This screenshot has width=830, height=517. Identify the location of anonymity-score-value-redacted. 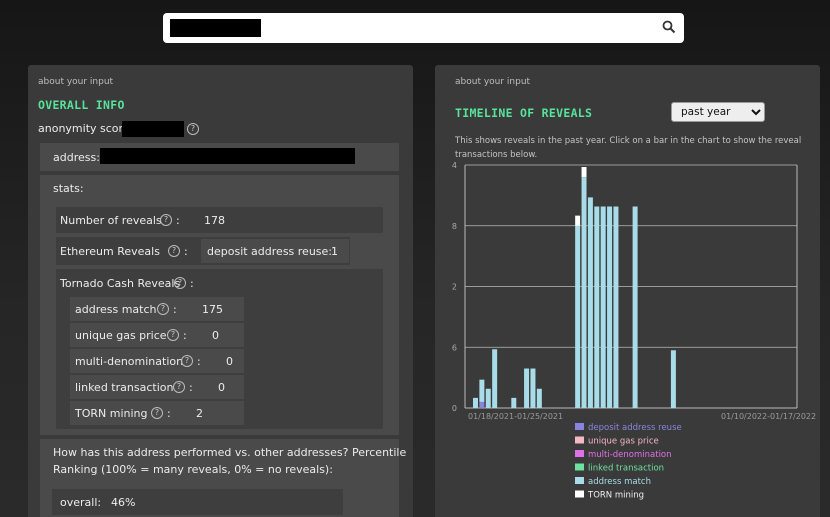
(153, 129).